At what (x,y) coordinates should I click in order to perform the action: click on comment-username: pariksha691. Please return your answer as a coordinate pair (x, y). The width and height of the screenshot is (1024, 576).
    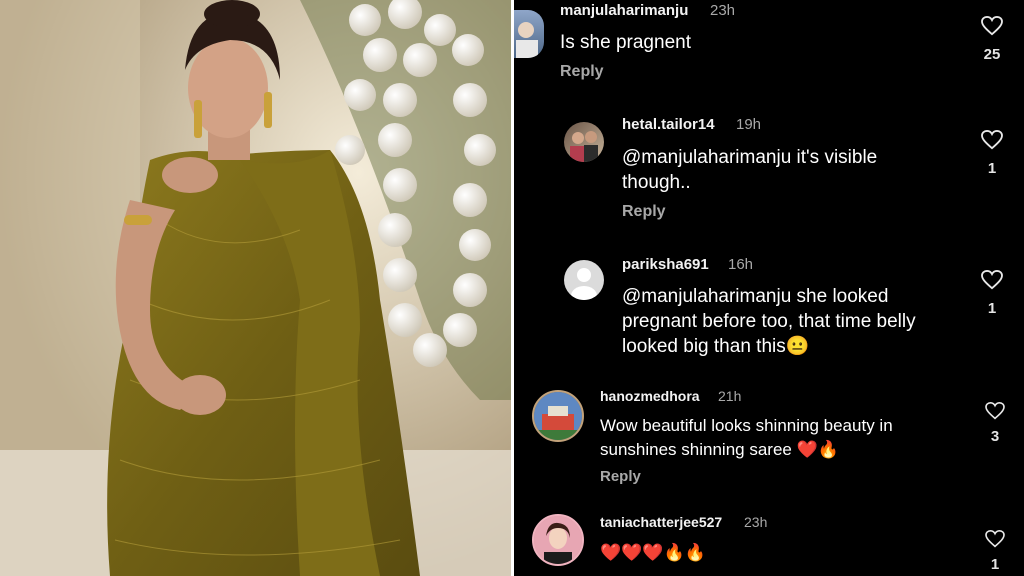
    Looking at the image, I should click on (665, 264).